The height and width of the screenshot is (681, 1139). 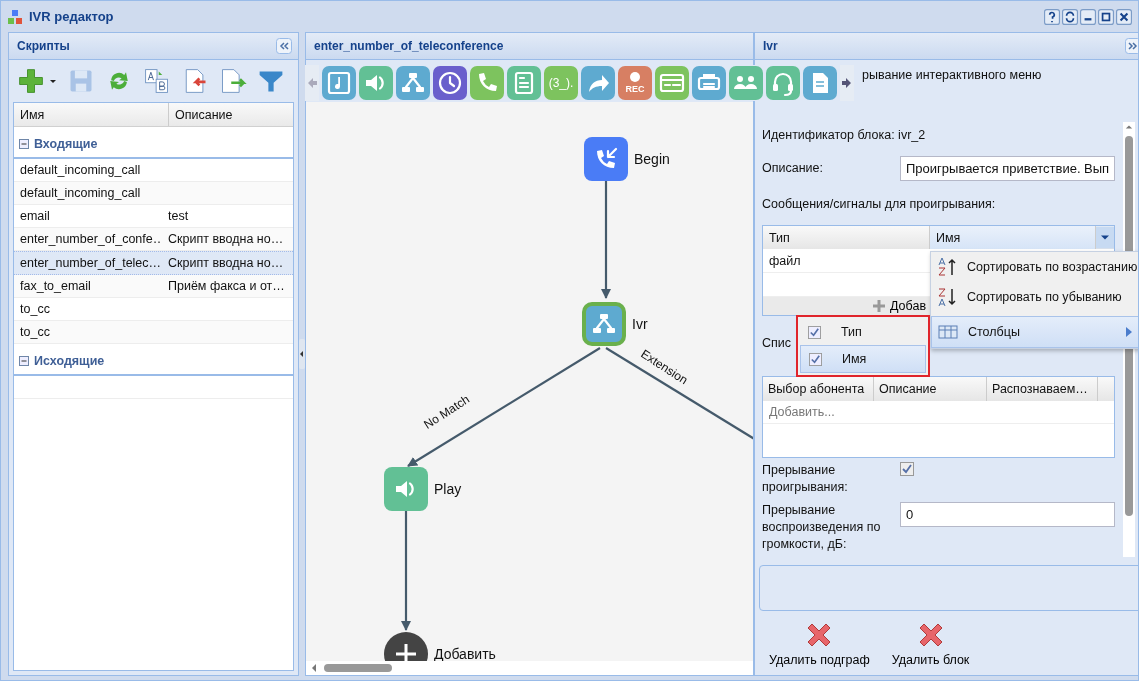 I want to click on group-header: Исходящие, so click(x=69, y=361).